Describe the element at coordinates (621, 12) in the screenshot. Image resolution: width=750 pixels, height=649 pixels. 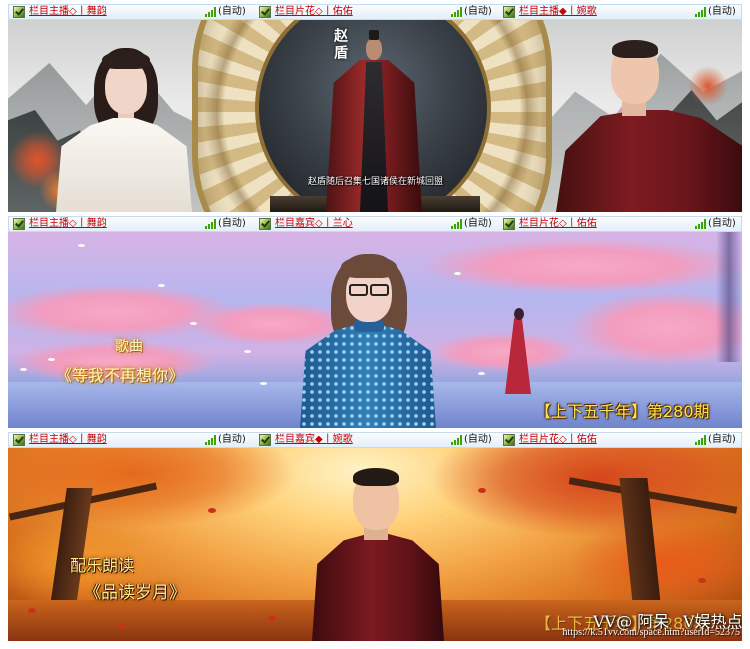
I see `mic-slot: 栏目主播◆丨婉歌 (自动)` at that location.